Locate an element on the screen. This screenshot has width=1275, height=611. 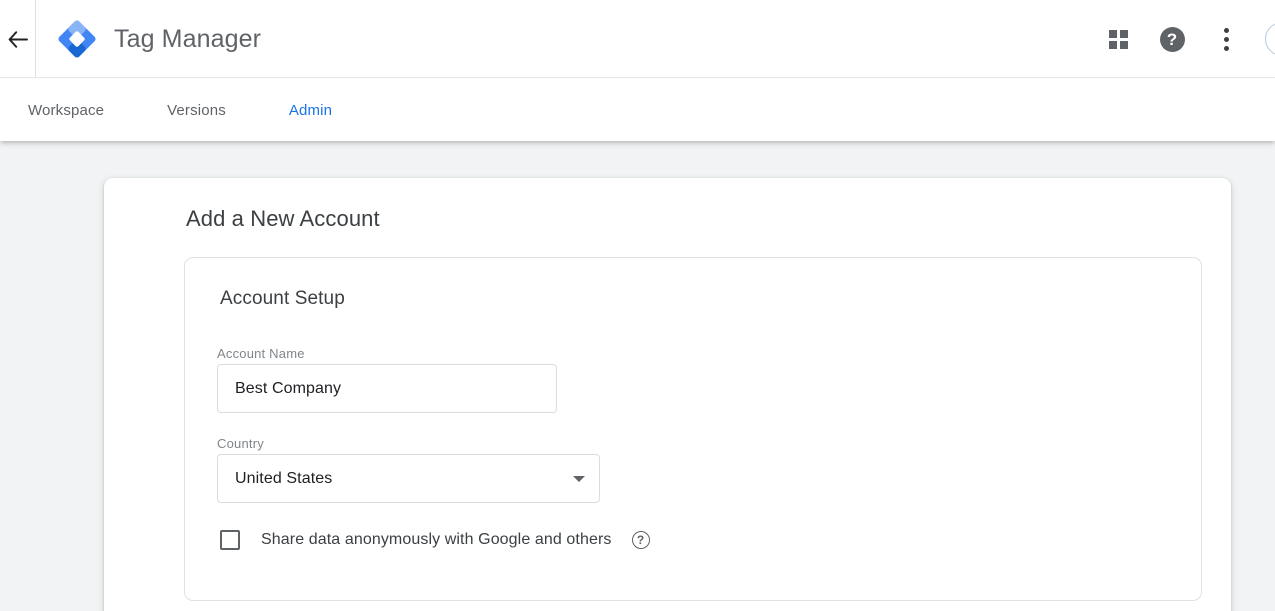
header-actions: ? is located at coordinates (1183, 39).